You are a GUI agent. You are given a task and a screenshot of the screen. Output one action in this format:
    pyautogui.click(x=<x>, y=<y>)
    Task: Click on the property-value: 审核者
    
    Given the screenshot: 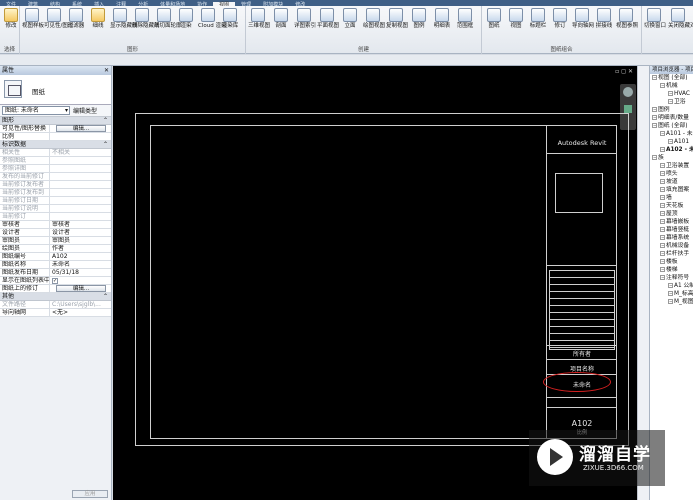 What is the action you would take?
    pyautogui.click(x=80, y=224)
    